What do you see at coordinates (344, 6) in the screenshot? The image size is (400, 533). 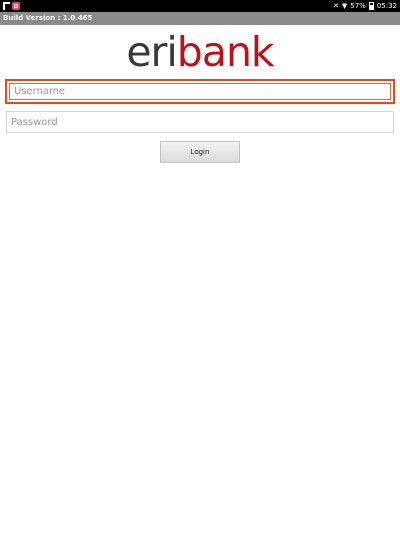 I see `wifi-icon: ▼` at bounding box center [344, 6].